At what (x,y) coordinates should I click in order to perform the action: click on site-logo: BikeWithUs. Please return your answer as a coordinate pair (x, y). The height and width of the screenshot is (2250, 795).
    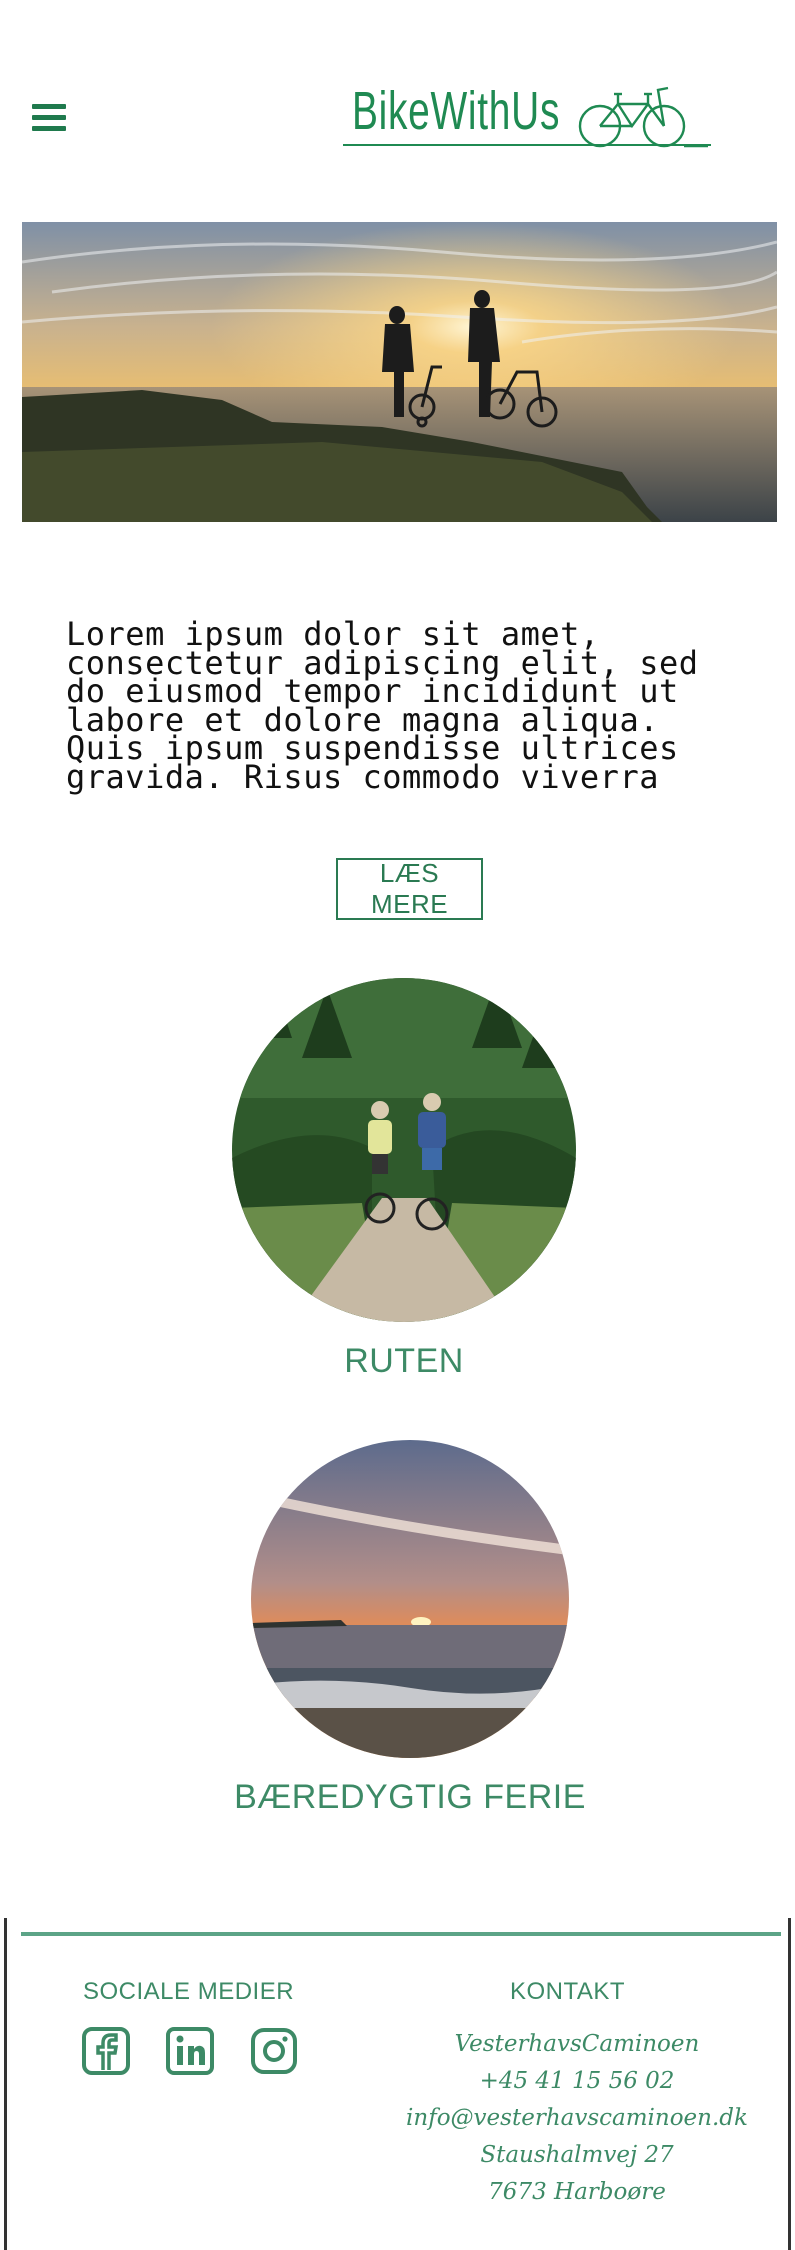
    Looking at the image, I should click on (527, 118).